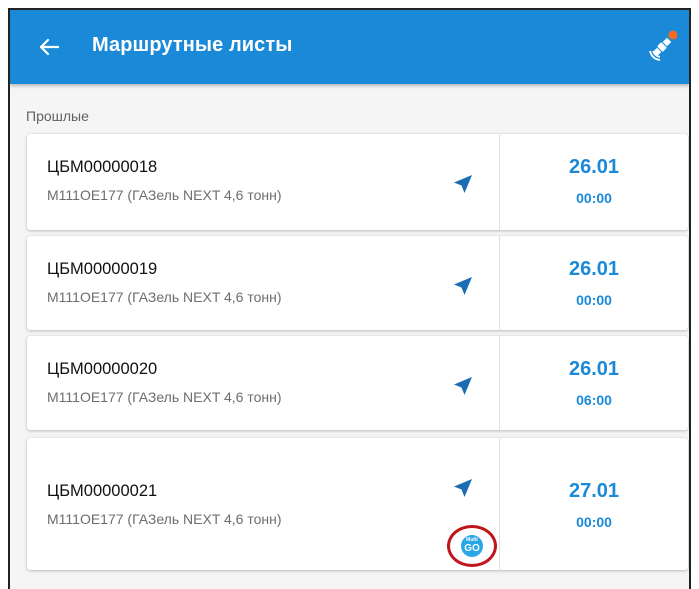 The width and height of the screenshot is (699, 589). What do you see at coordinates (102, 269) in the screenshot?
I see `route-number: ЦБМ00000019` at bounding box center [102, 269].